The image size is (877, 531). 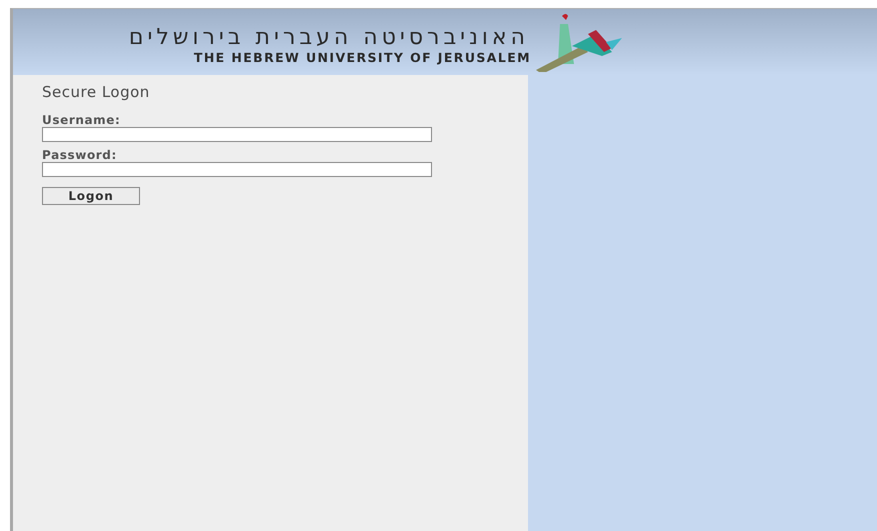 What do you see at coordinates (79, 155) in the screenshot?
I see `field-label: Password:` at bounding box center [79, 155].